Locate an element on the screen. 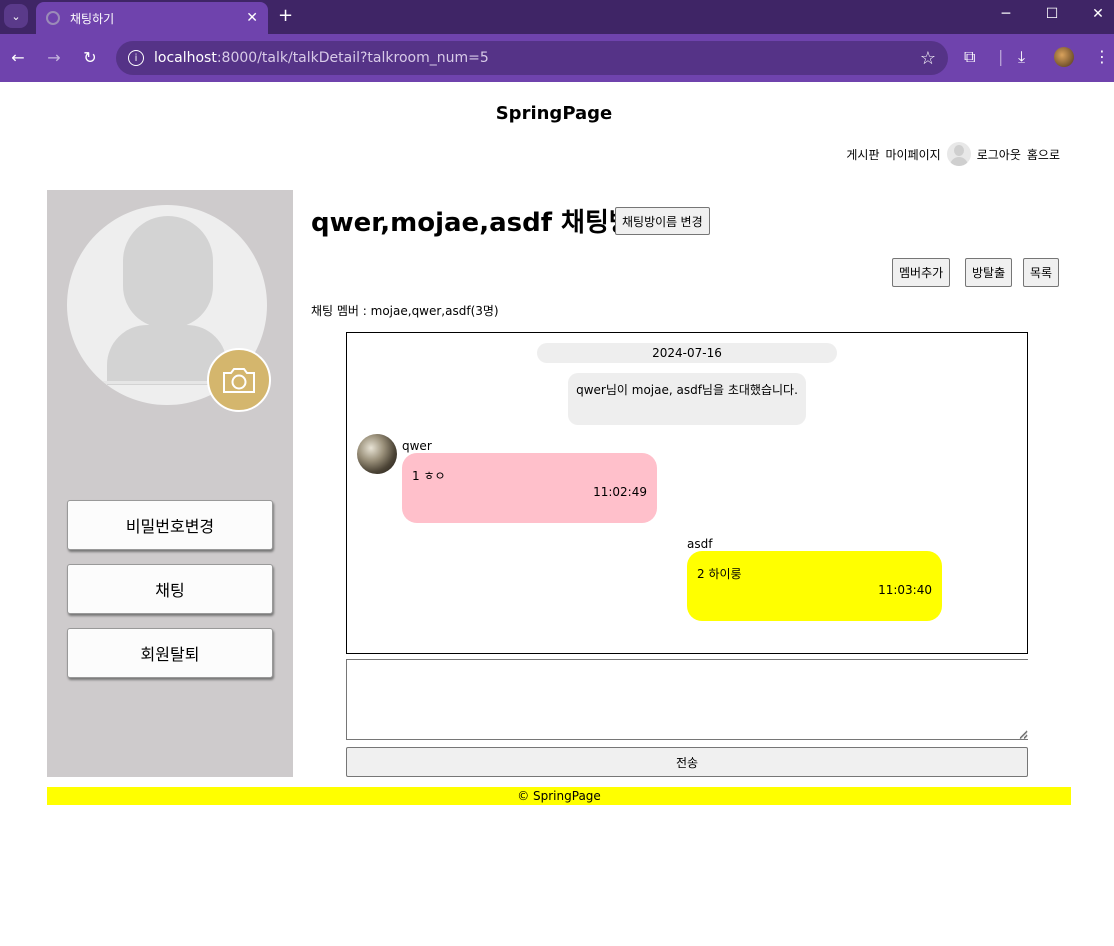  unread-count: 1 is located at coordinates (416, 476).